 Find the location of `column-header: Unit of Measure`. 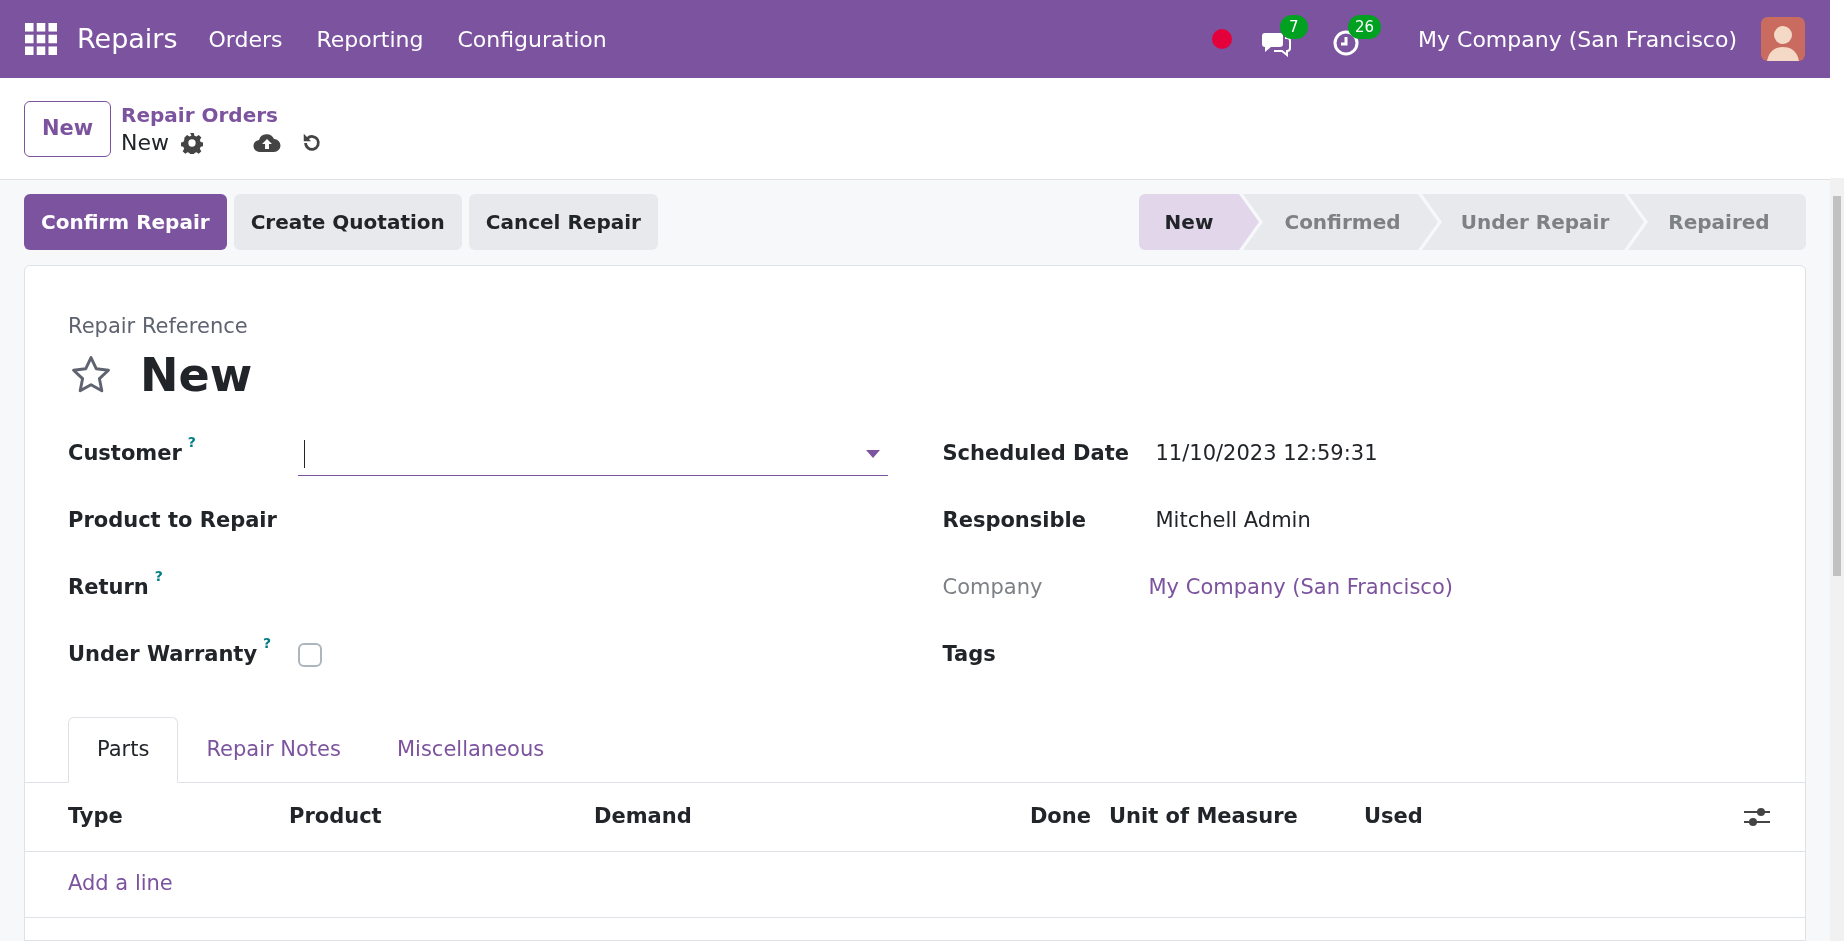

column-header: Unit of Measure is located at coordinates (1236, 816).